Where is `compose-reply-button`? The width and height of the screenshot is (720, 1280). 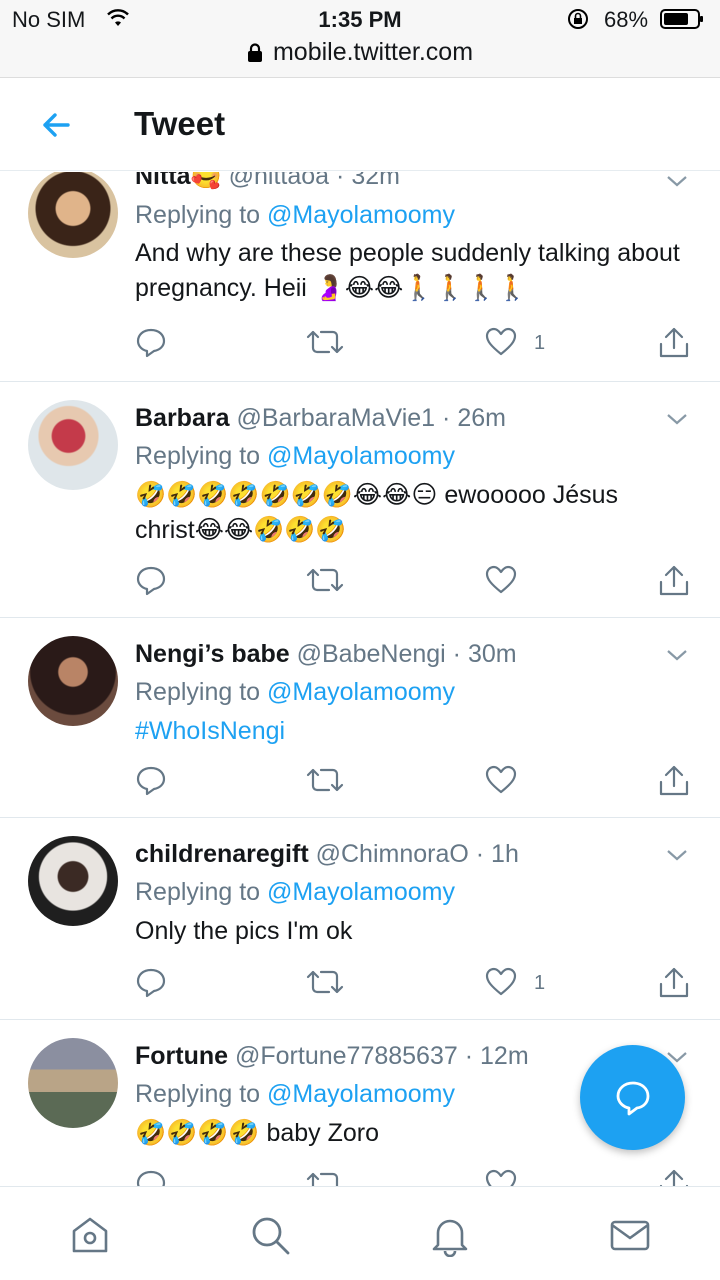
compose-reply-button is located at coordinates (632, 1097).